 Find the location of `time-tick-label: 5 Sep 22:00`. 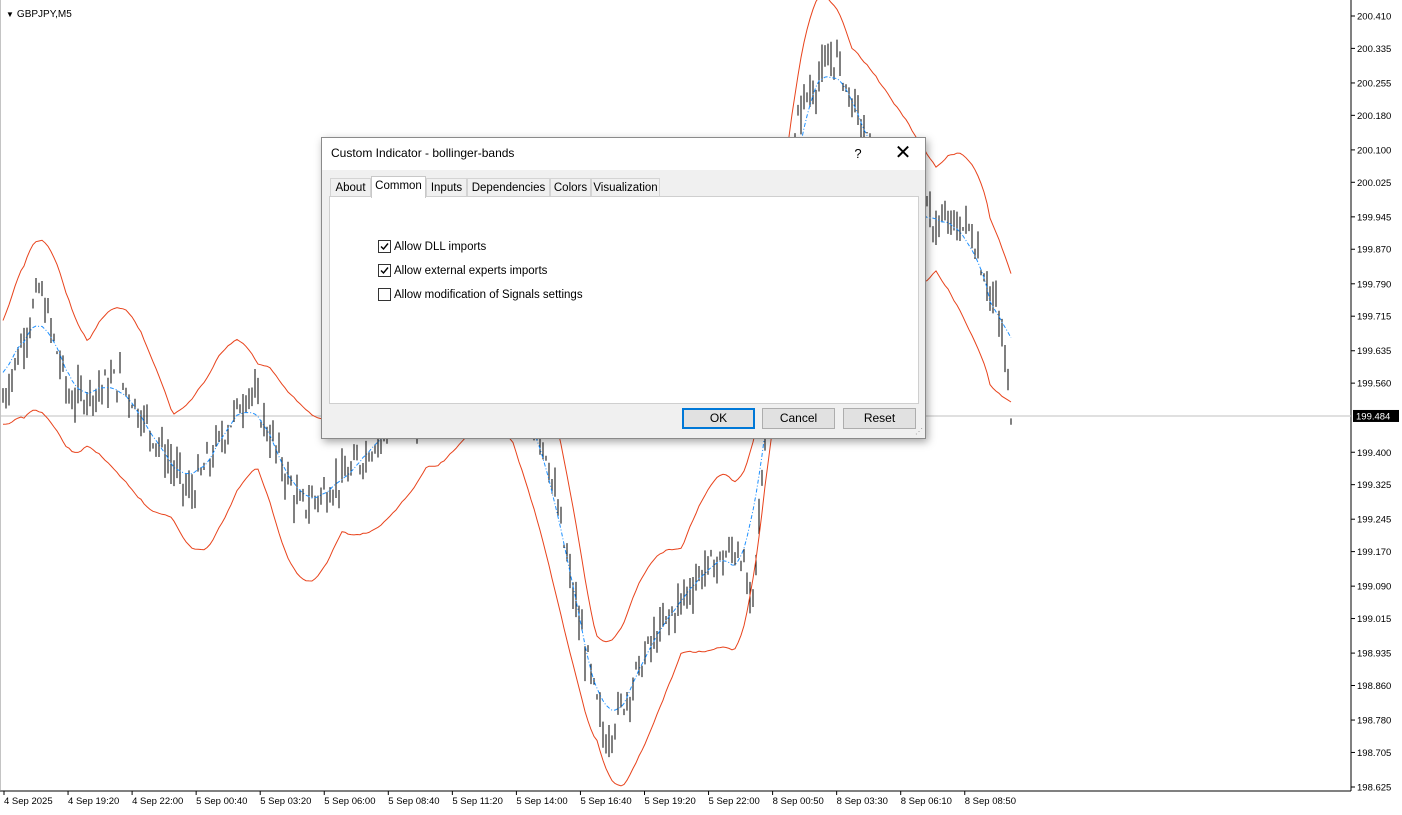

time-tick-label: 5 Sep 22:00 is located at coordinates (734, 801).